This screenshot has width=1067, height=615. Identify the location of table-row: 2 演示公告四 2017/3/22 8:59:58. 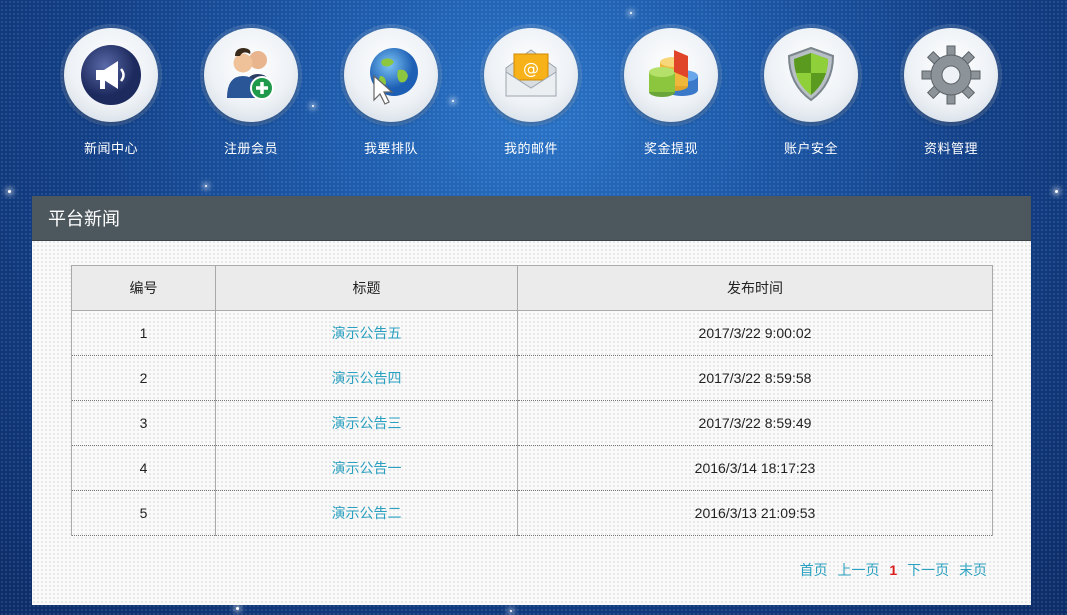
(532, 378).